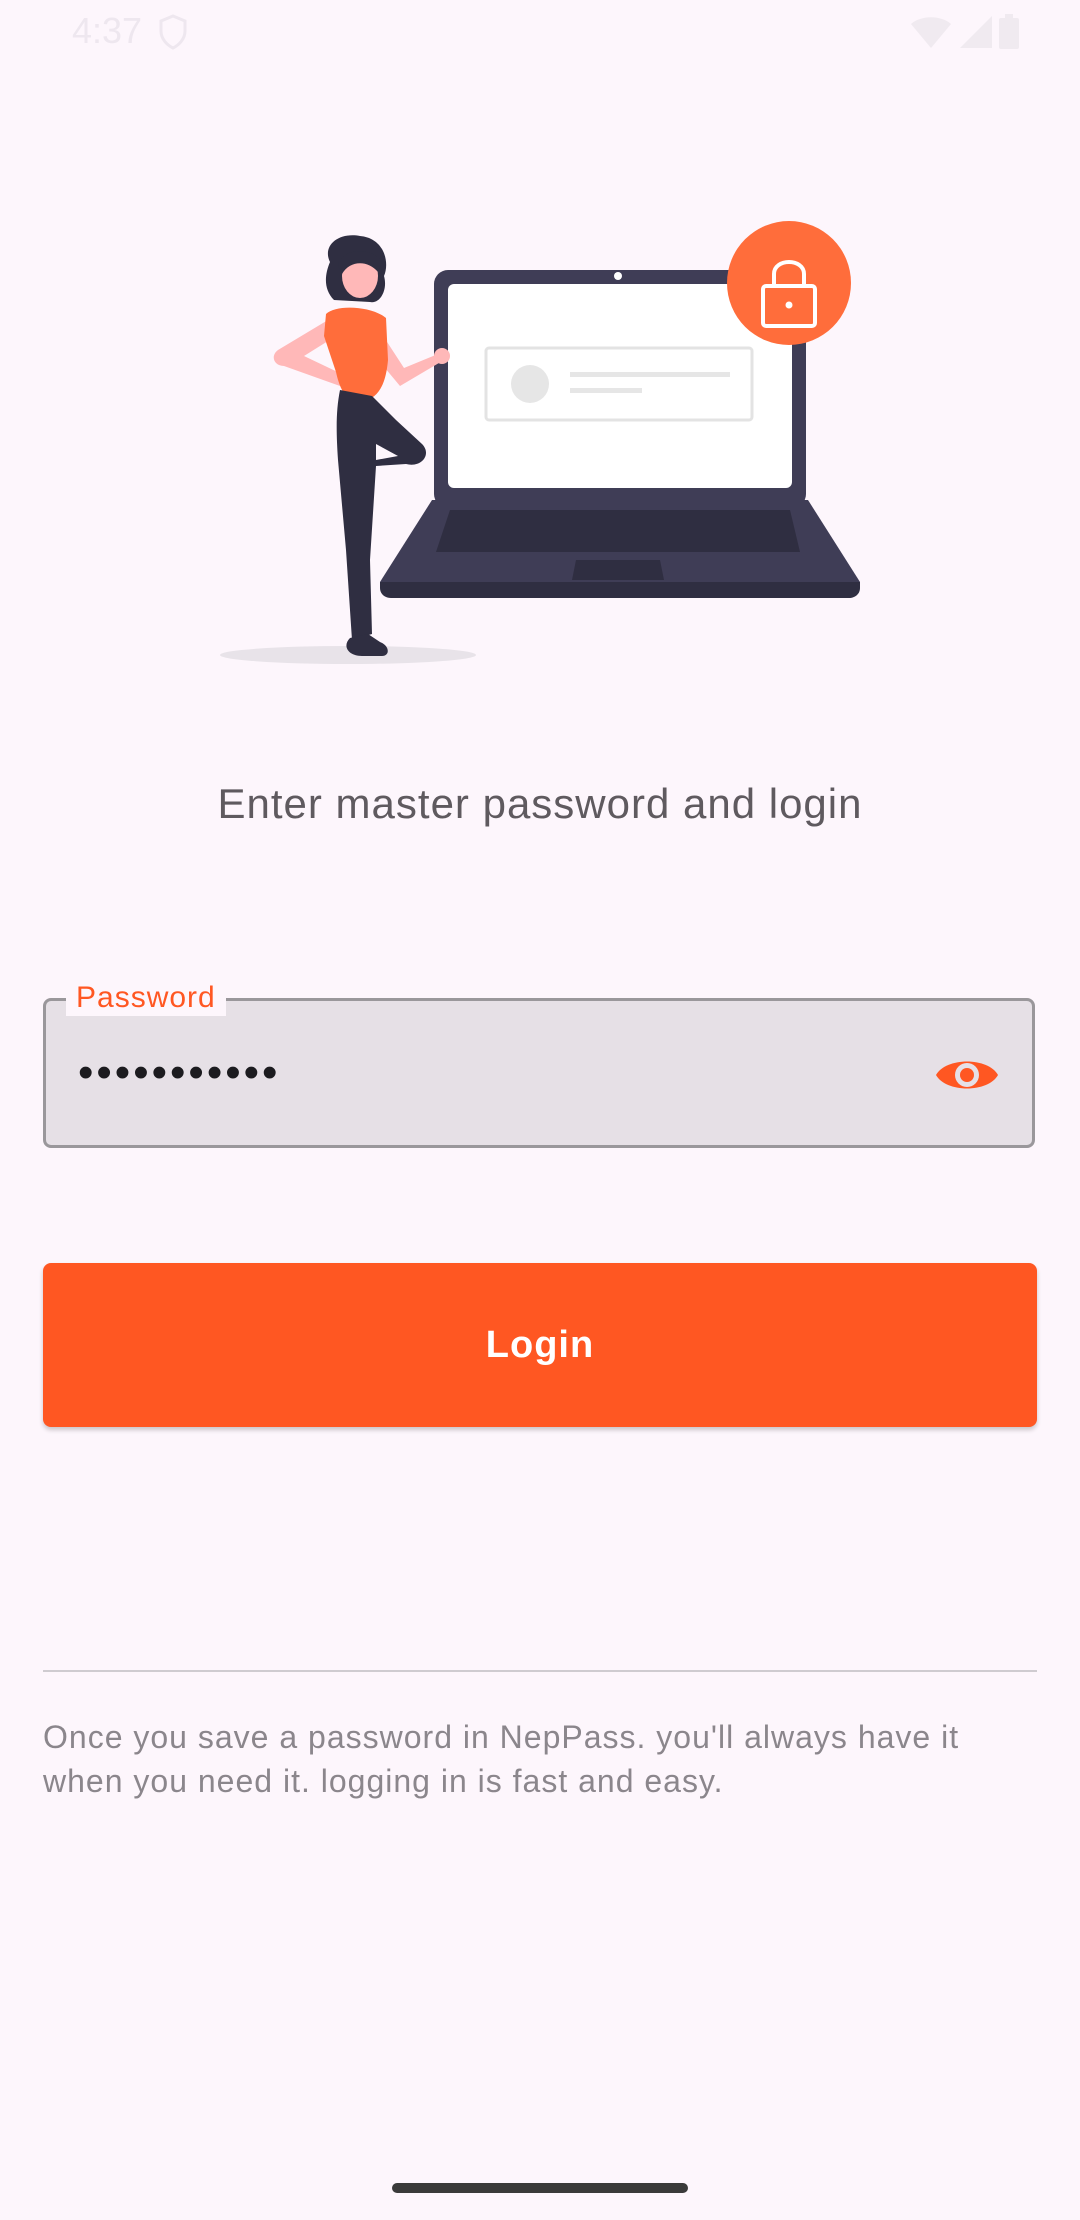  I want to click on battery-icon, so click(1009, 31).